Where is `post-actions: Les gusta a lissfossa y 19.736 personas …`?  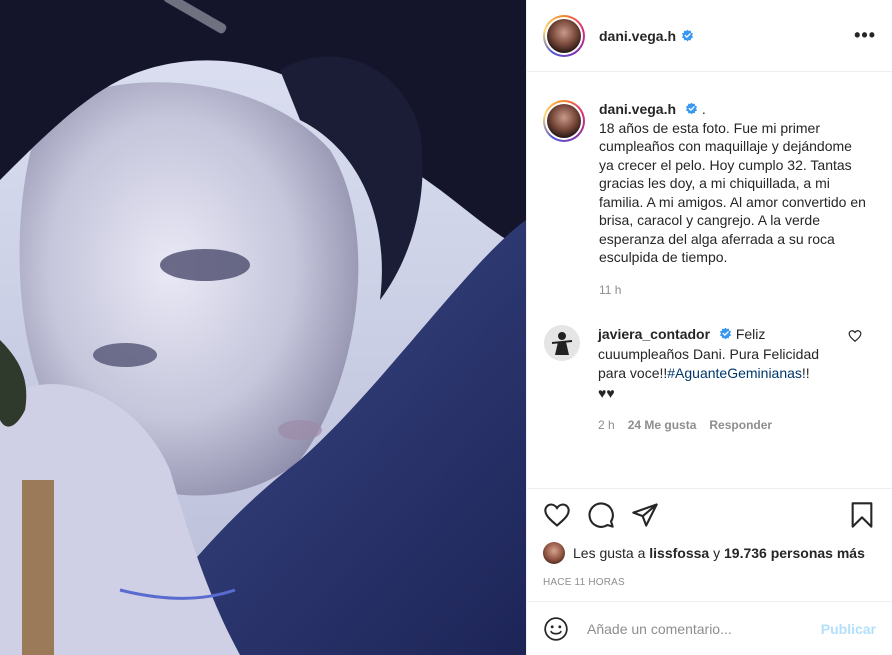
post-actions: Les gusta a lissfossa y 19.736 personas … is located at coordinates (709, 538).